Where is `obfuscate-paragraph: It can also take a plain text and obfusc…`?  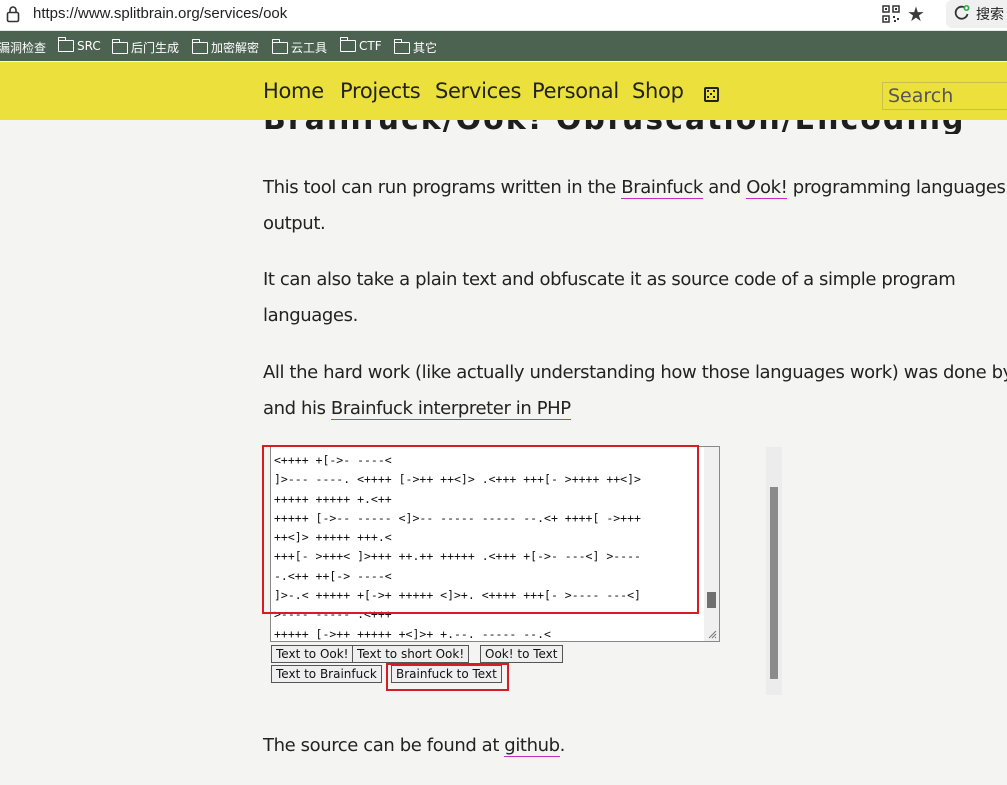
obfuscate-paragraph: It can also take a plain text and obfusc… is located at coordinates (635, 298).